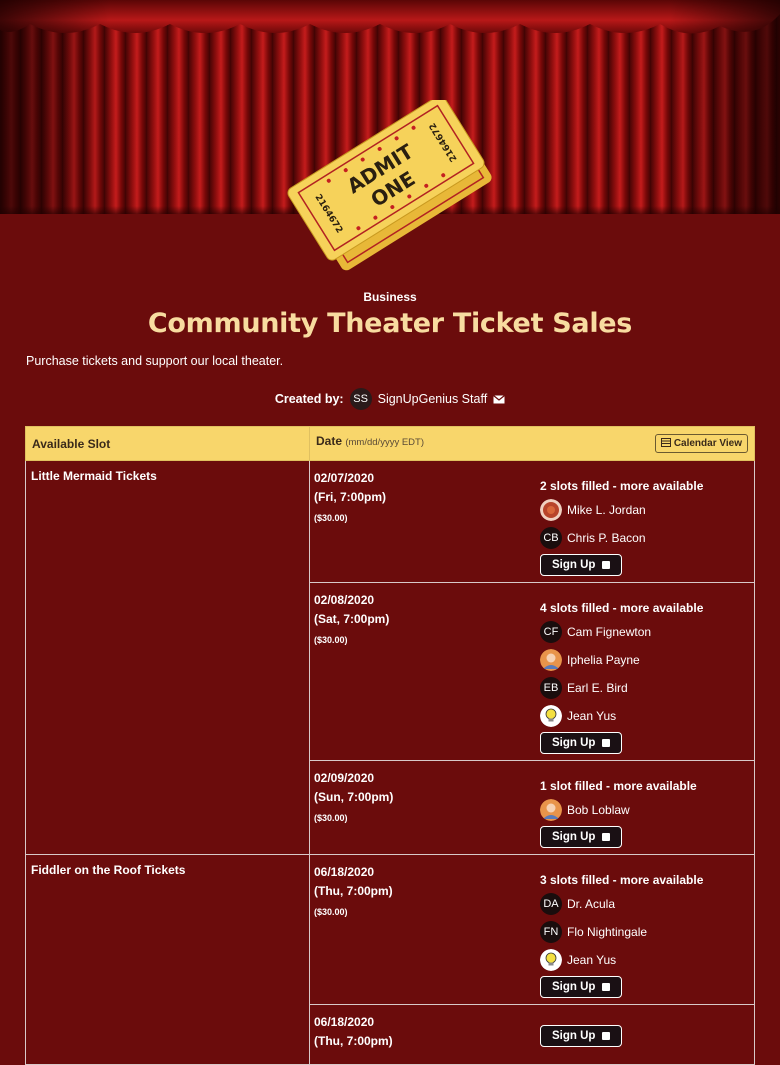 This screenshot has width=780, height=1065. I want to click on slot-date: 02/07/2020, so click(344, 478).